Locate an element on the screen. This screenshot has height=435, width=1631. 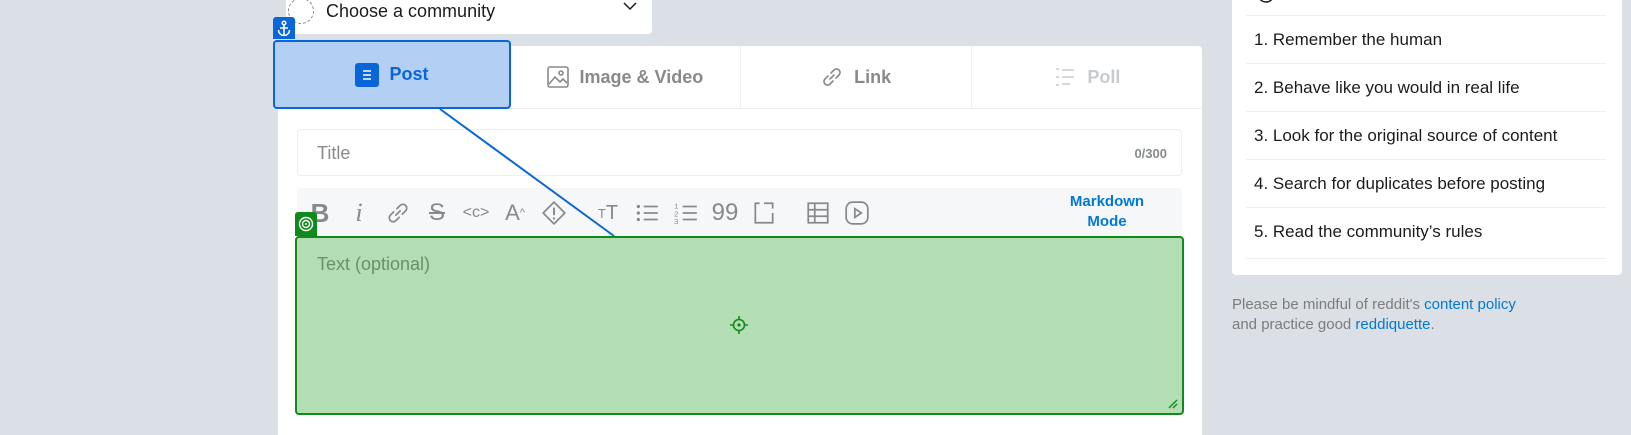
poll-icon is located at coordinates (1065, 77).